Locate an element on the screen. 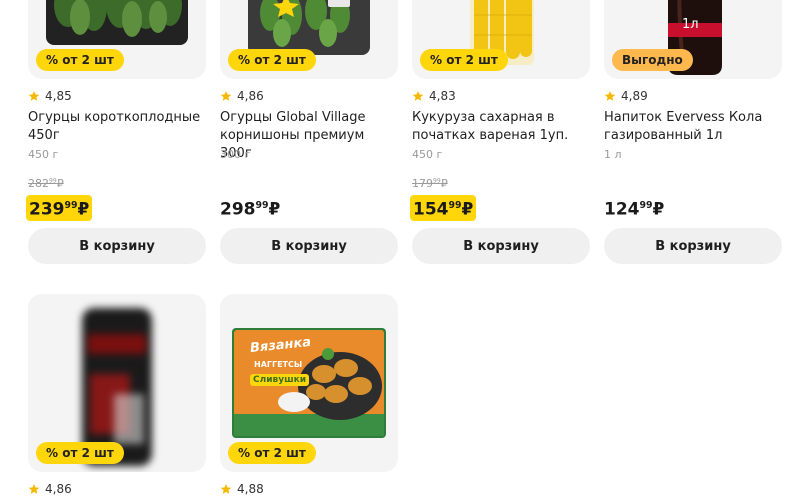 This screenshot has height=500, width=800. bottle-volume-label: 1л is located at coordinates (690, 24).